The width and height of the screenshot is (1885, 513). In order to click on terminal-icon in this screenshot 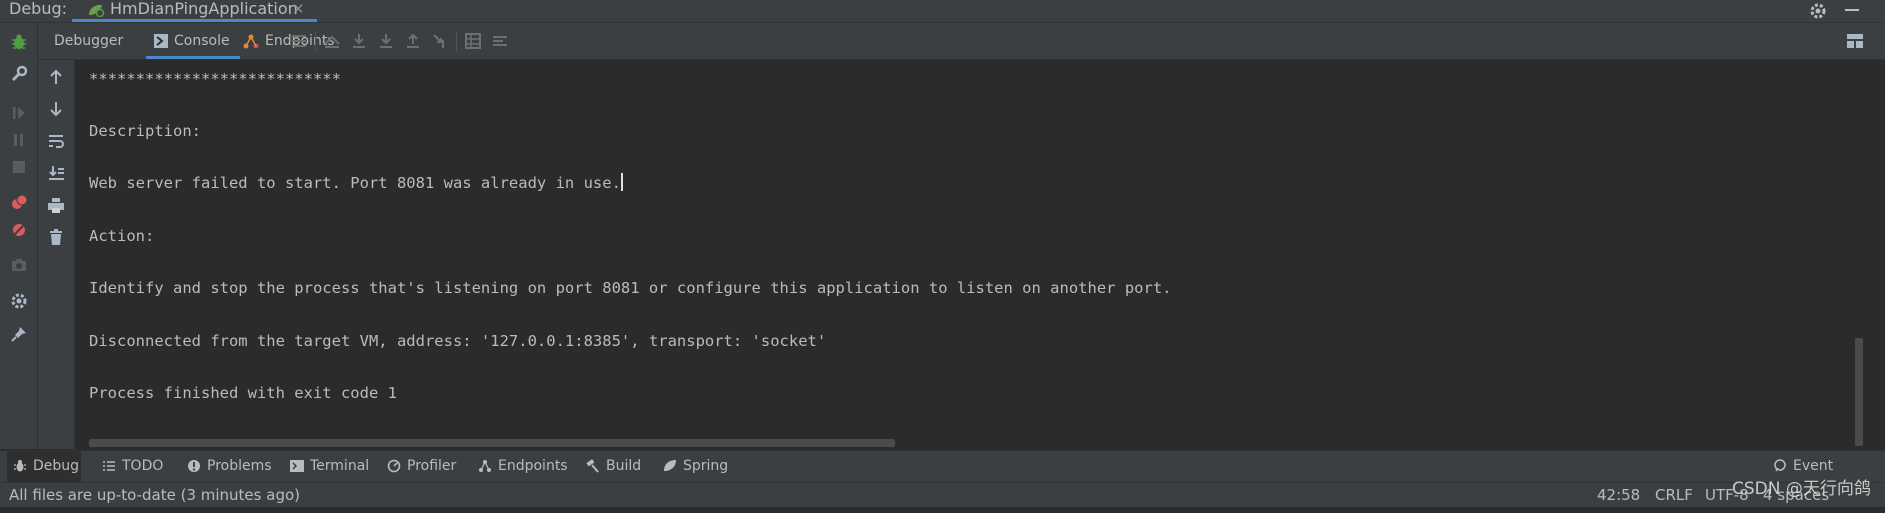, I will do `click(297, 466)`.